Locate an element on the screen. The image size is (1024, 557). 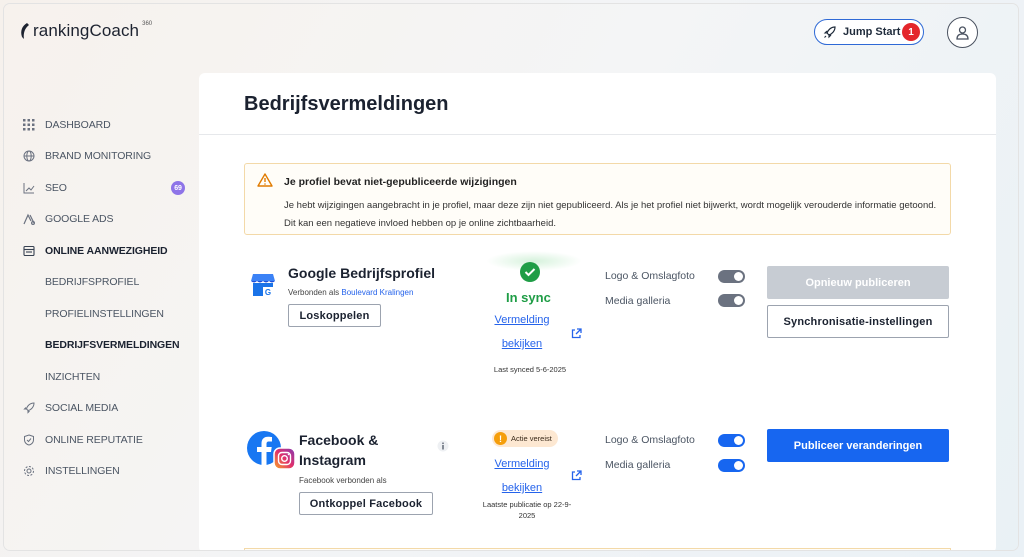
svg-text: G is located at coordinates (268, 292).